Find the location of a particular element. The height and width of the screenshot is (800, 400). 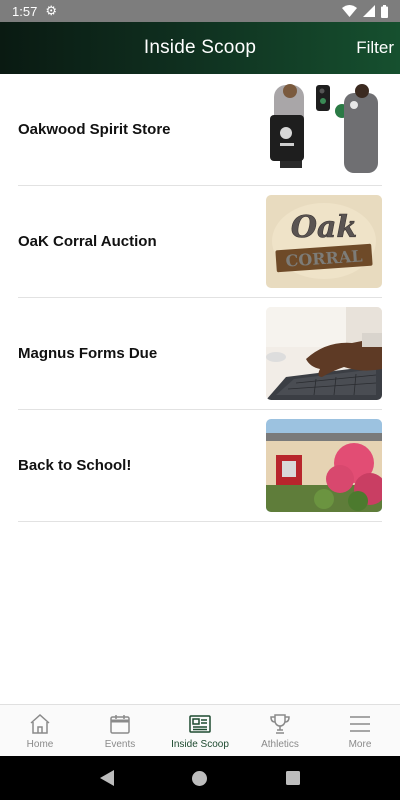

home-icon is located at coordinates (40, 723).